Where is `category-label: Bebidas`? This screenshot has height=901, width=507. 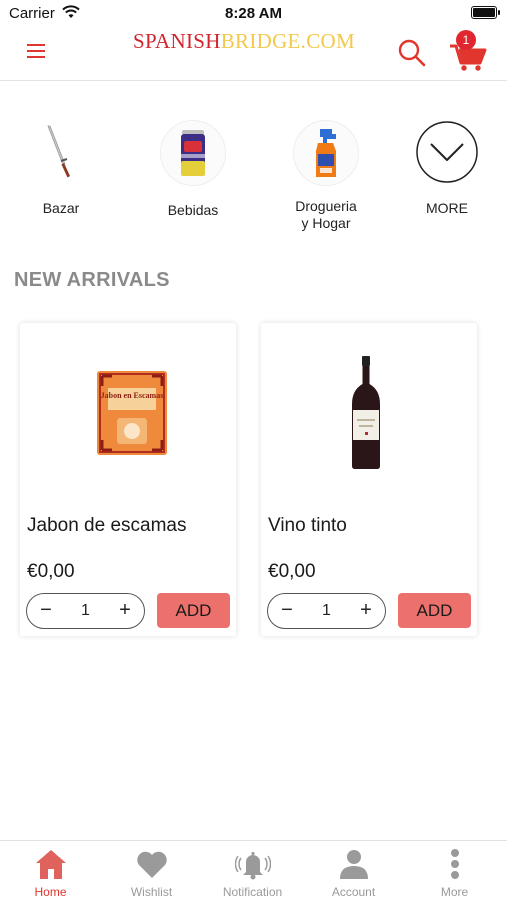
category-label: Bebidas is located at coordinates (193, 210).